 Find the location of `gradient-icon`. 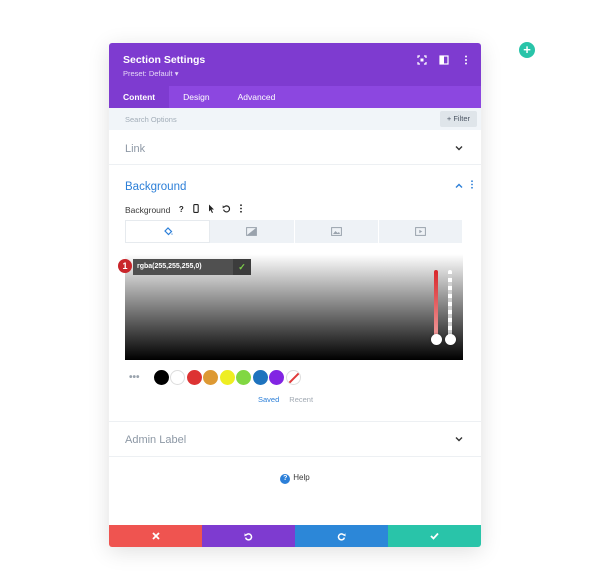

gradient-icon is located at coordinates (252, 231).